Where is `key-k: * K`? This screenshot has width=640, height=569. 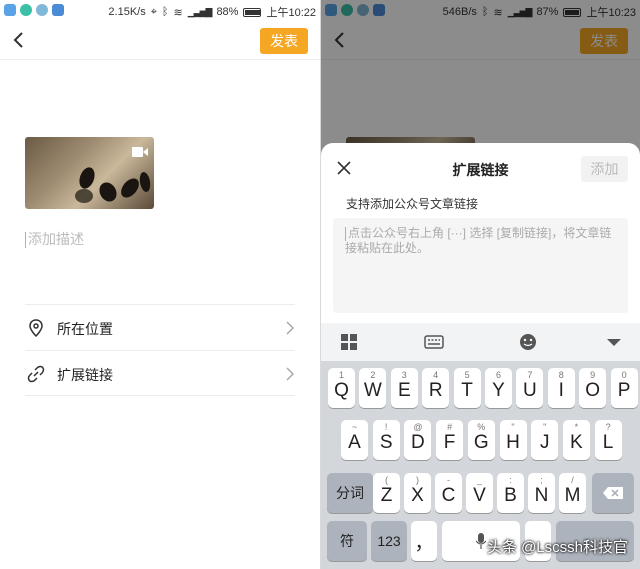
key-k: * K is located at coordinates (576, 440).